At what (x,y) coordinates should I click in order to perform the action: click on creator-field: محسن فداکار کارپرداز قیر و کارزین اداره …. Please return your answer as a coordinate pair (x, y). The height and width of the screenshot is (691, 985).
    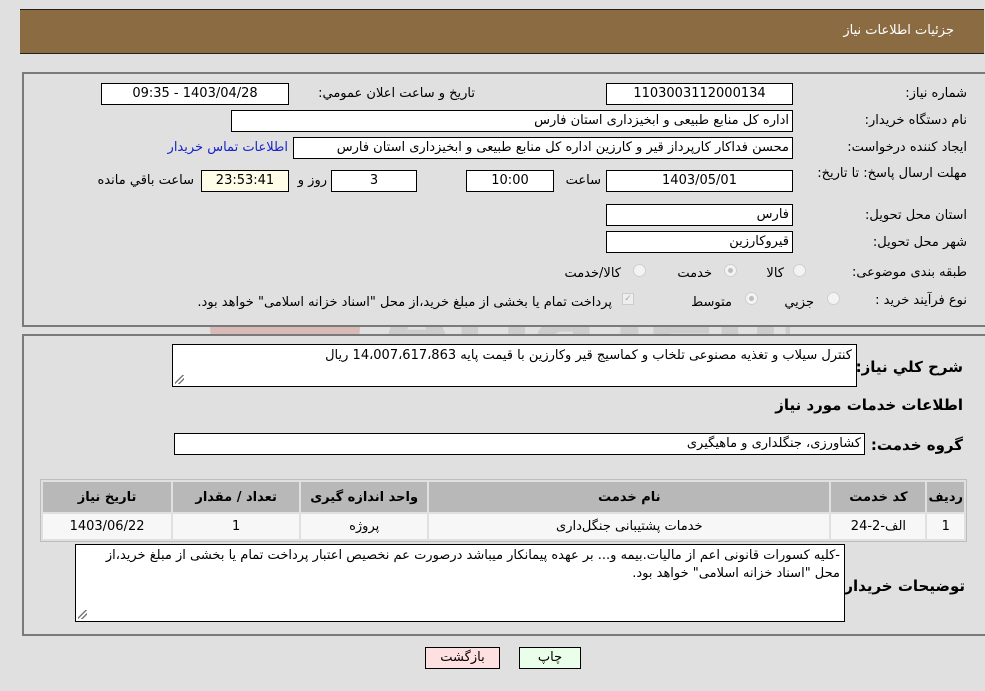
    Looking at the image, I should click on (543, 148).